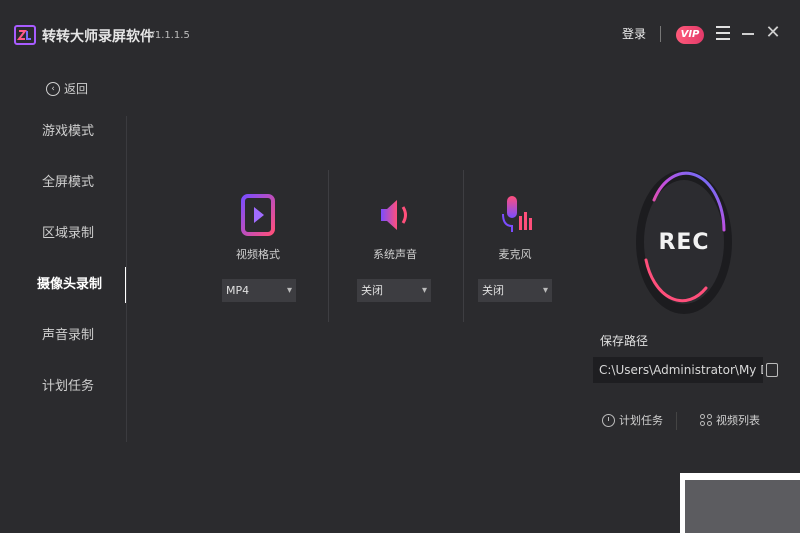  I want to click on sidebar-item-label: 声音录制, so click(68, 335).